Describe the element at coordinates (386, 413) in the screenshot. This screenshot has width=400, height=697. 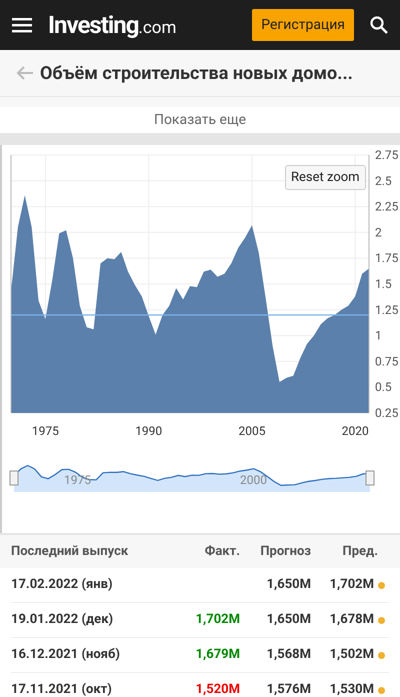
I see `y-axis-label: 0.25` at that location.